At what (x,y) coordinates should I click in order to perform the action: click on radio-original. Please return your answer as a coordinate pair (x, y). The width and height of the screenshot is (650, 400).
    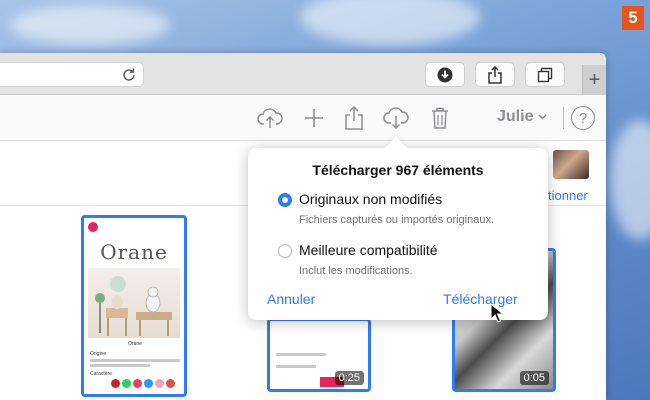
    Looking at the image, I should click on (285, 200).